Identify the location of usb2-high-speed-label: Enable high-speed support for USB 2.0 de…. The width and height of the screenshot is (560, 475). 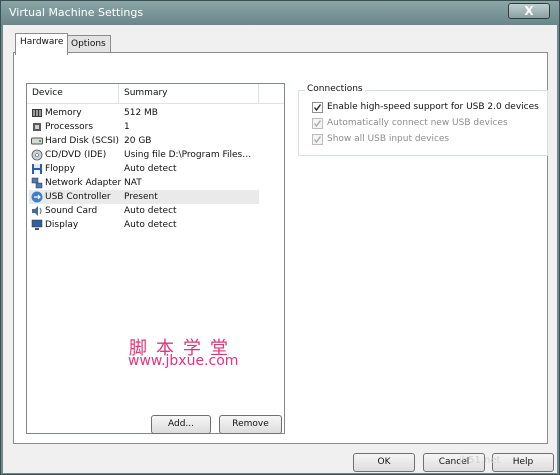
(433, 107).